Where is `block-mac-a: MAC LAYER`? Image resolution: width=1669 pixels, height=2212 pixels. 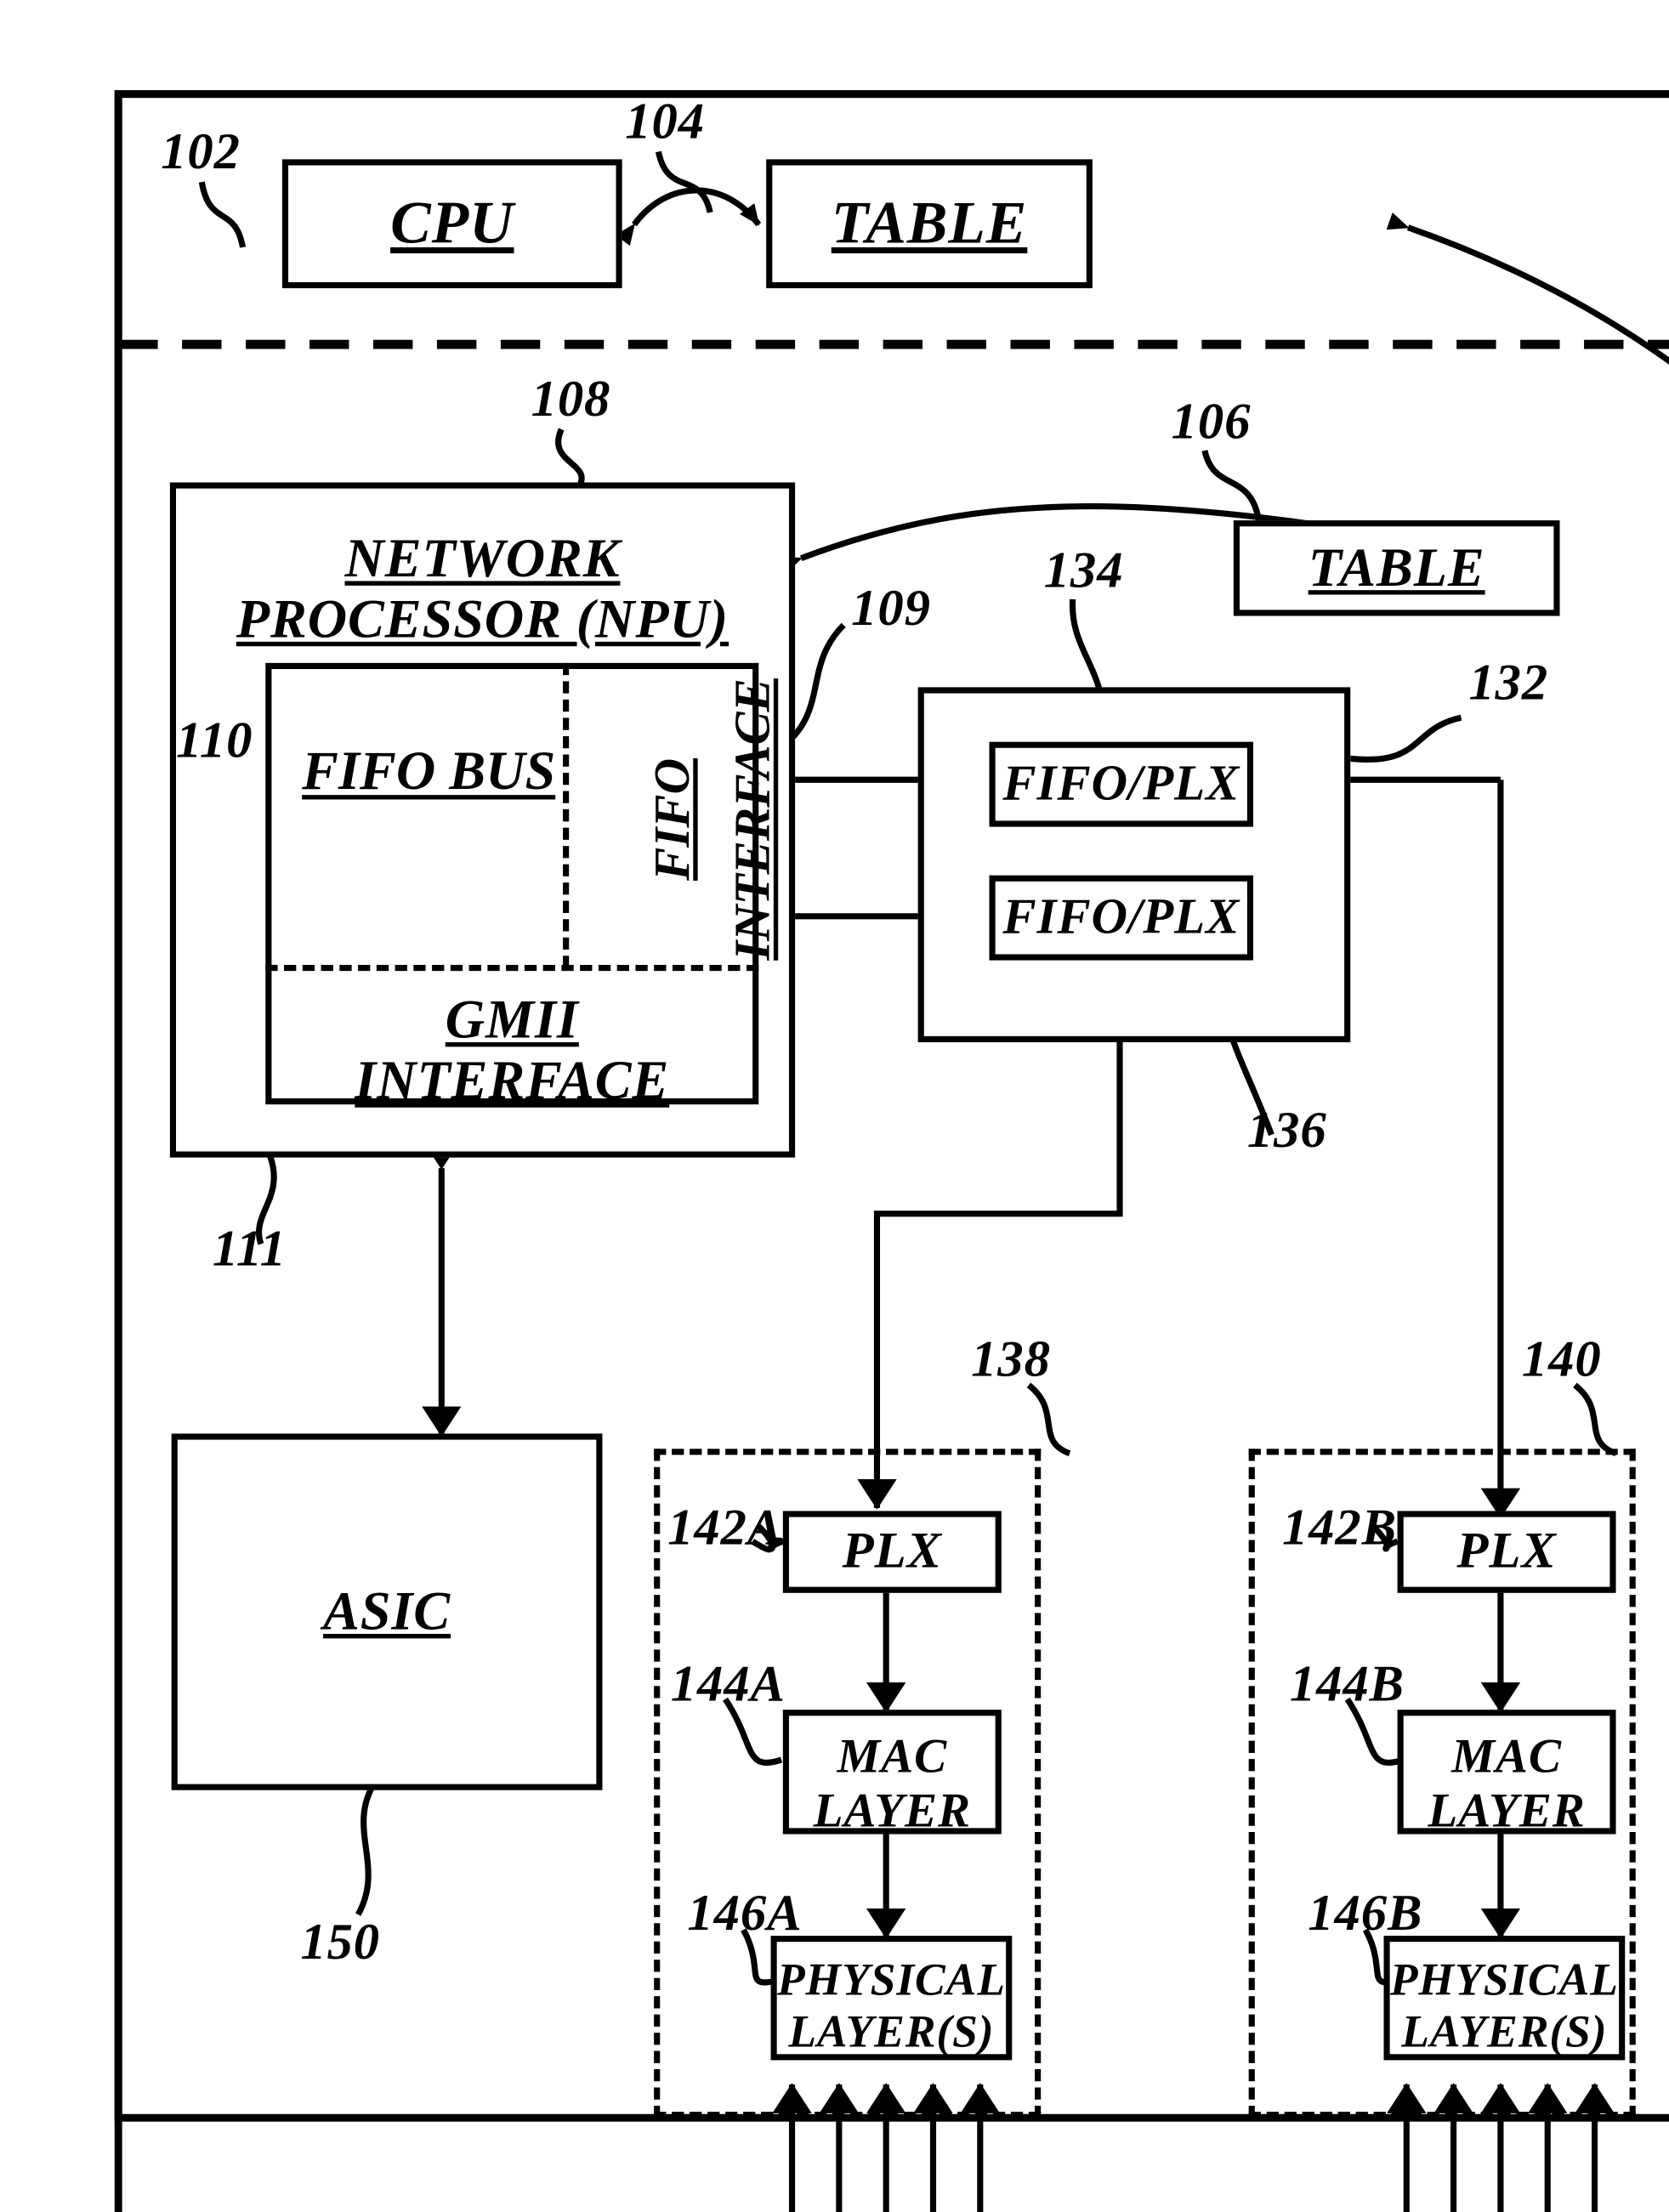
block-mac-a: MAC LAYER is located at coordinates (892, 1773).